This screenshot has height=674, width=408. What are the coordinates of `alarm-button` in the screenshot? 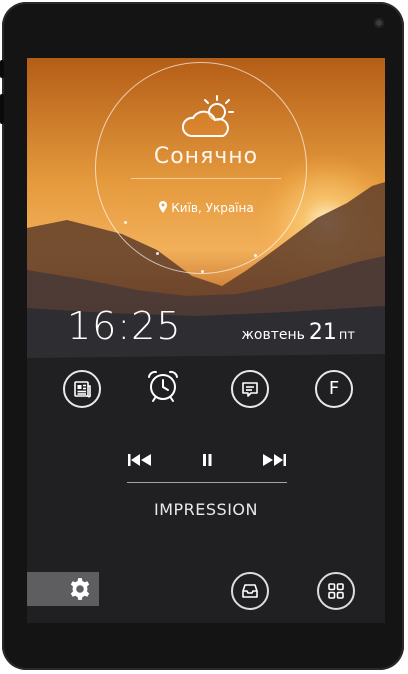 It's located at (163, 386).